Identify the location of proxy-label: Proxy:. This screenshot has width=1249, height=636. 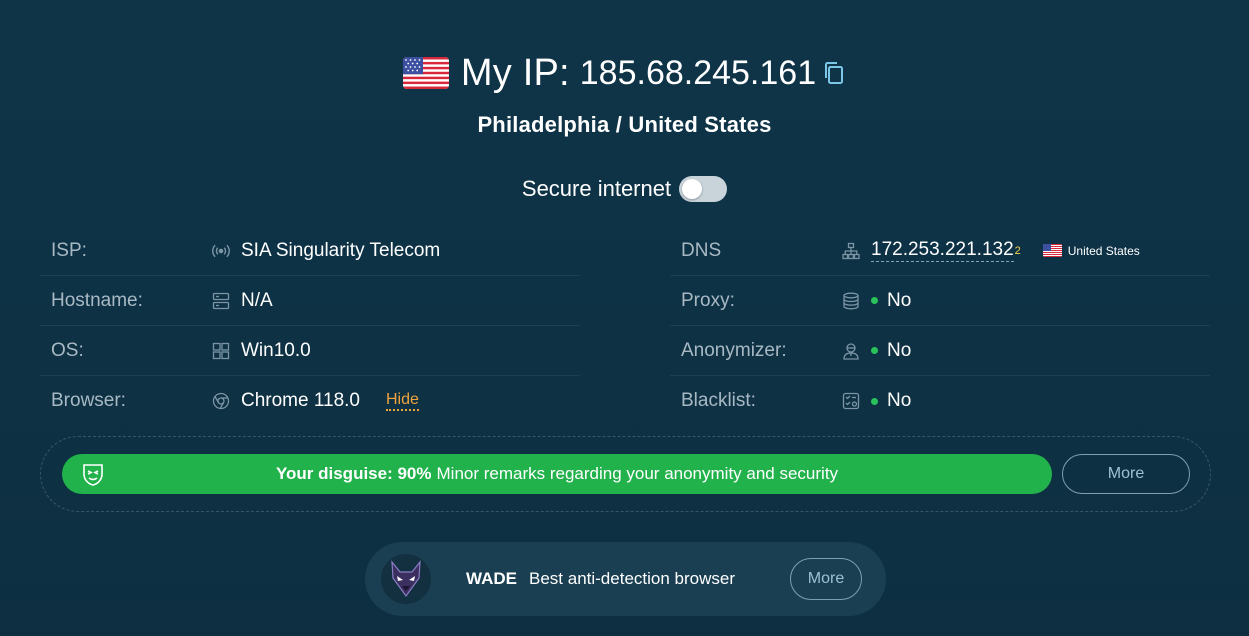
(708, 300).